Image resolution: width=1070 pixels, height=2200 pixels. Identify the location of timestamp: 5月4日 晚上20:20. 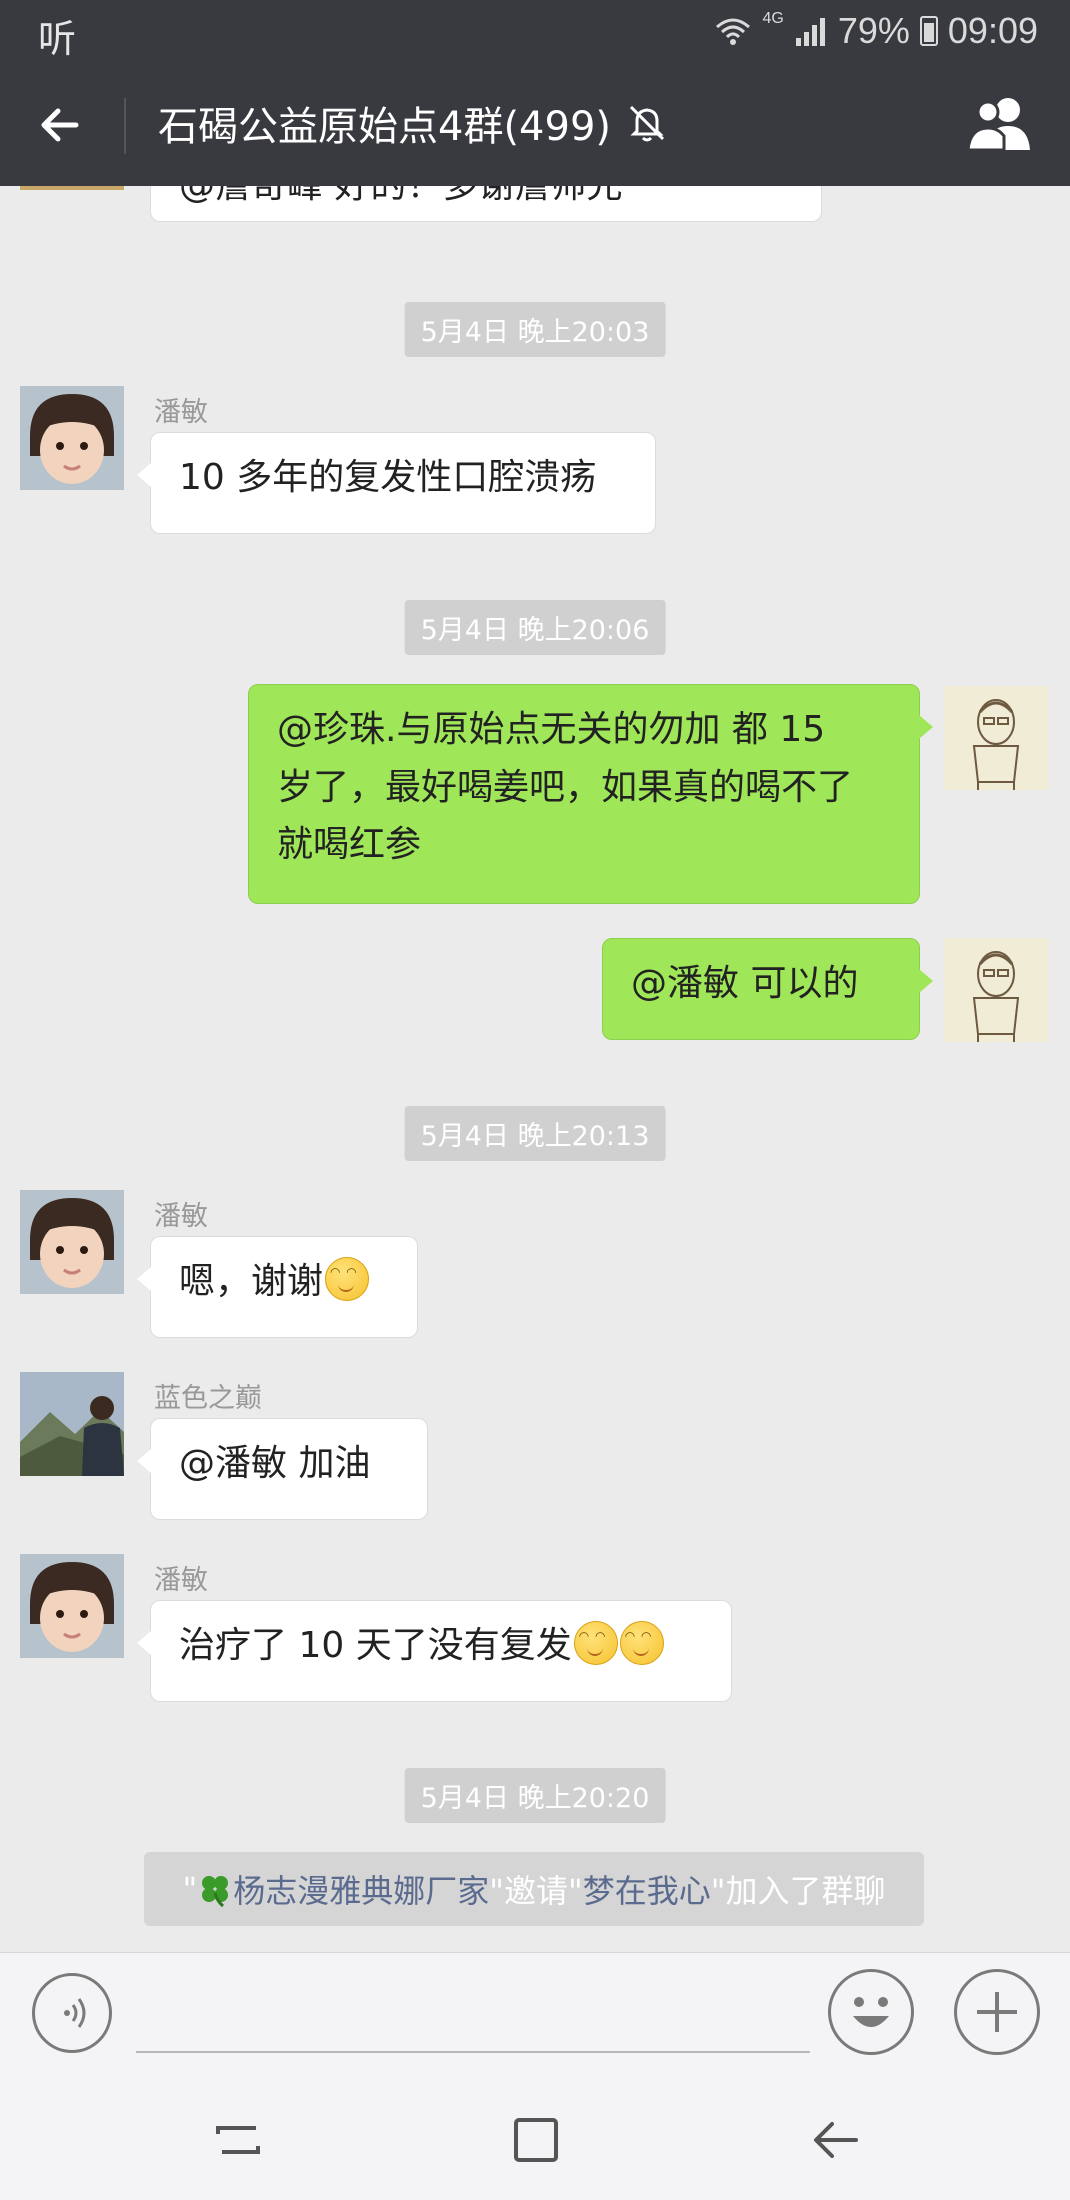
(535, 1795).